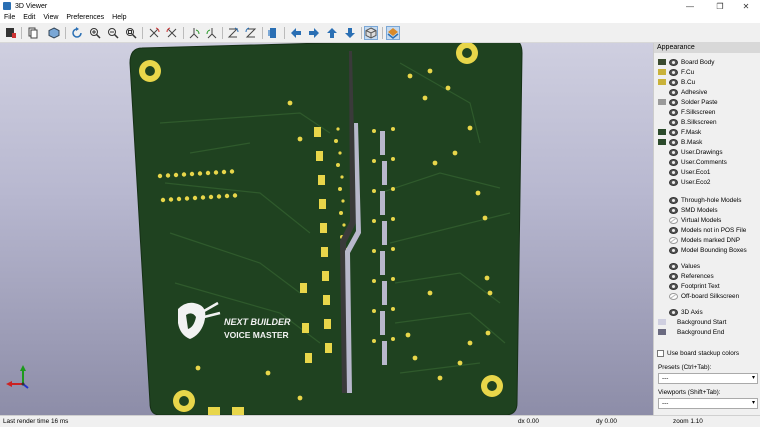 This screenshot has width=760, height=427. I want to click on zoom-out-icon, so click(113, 33).